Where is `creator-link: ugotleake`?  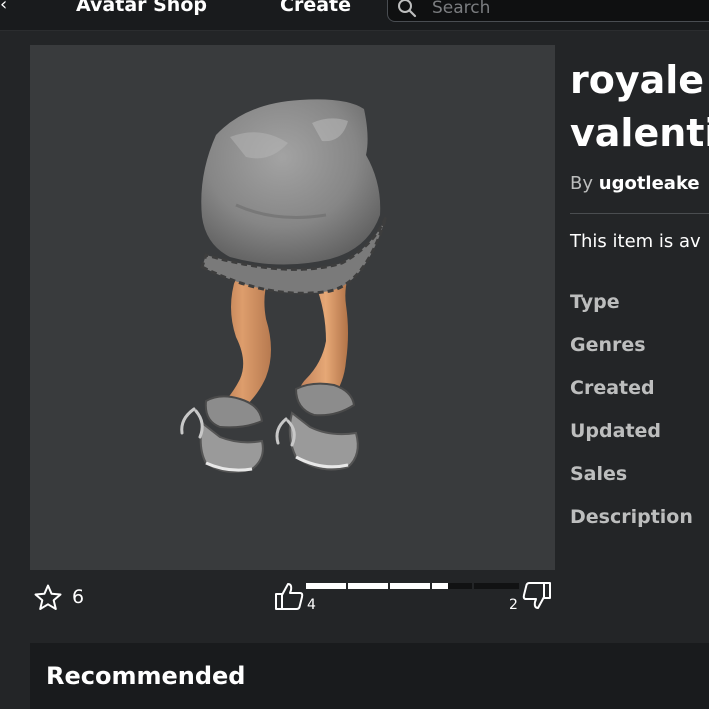 creator-link: ugotleake is located at coordinates (649, 183).